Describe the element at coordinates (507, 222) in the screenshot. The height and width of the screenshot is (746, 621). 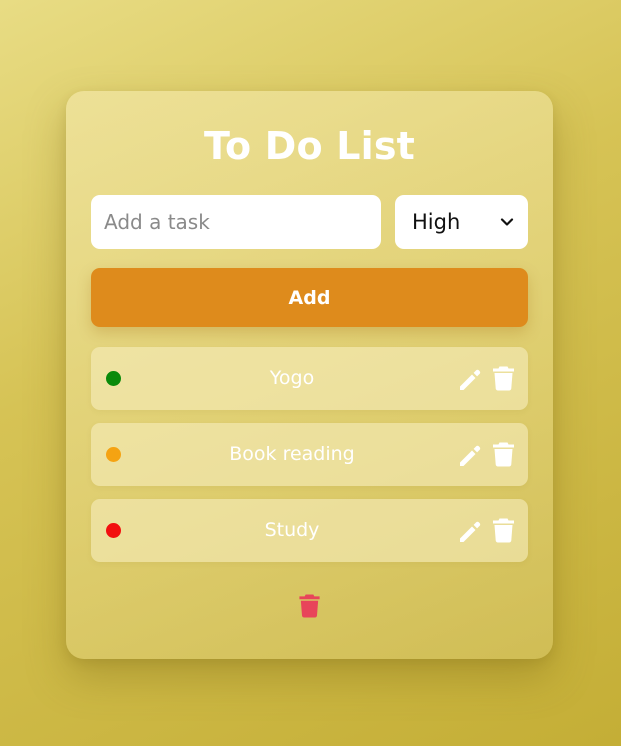
I see `chevron-down-icon` at that location.